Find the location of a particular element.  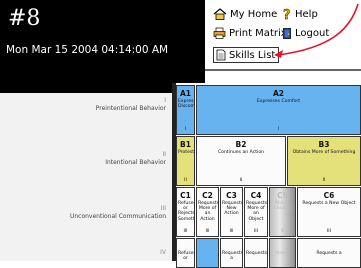

cell-c6: C6 Requests a New Object III is located at coordinates (329, 212).